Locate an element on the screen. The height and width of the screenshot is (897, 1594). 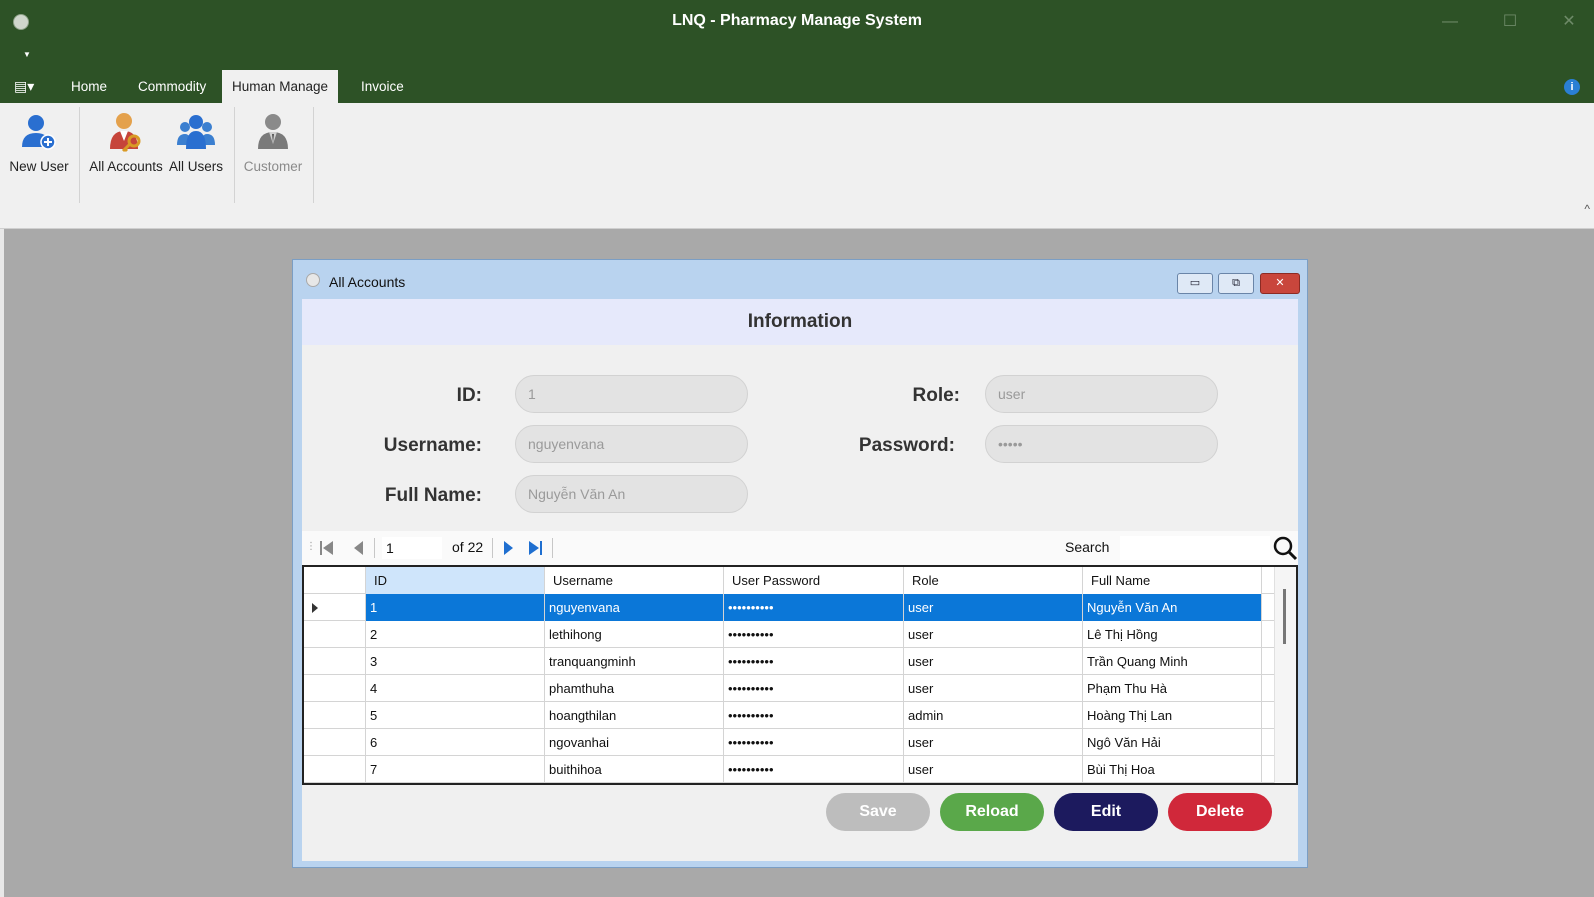
app-menu-icon: ▤▾ is located at coordinates (24, 86).